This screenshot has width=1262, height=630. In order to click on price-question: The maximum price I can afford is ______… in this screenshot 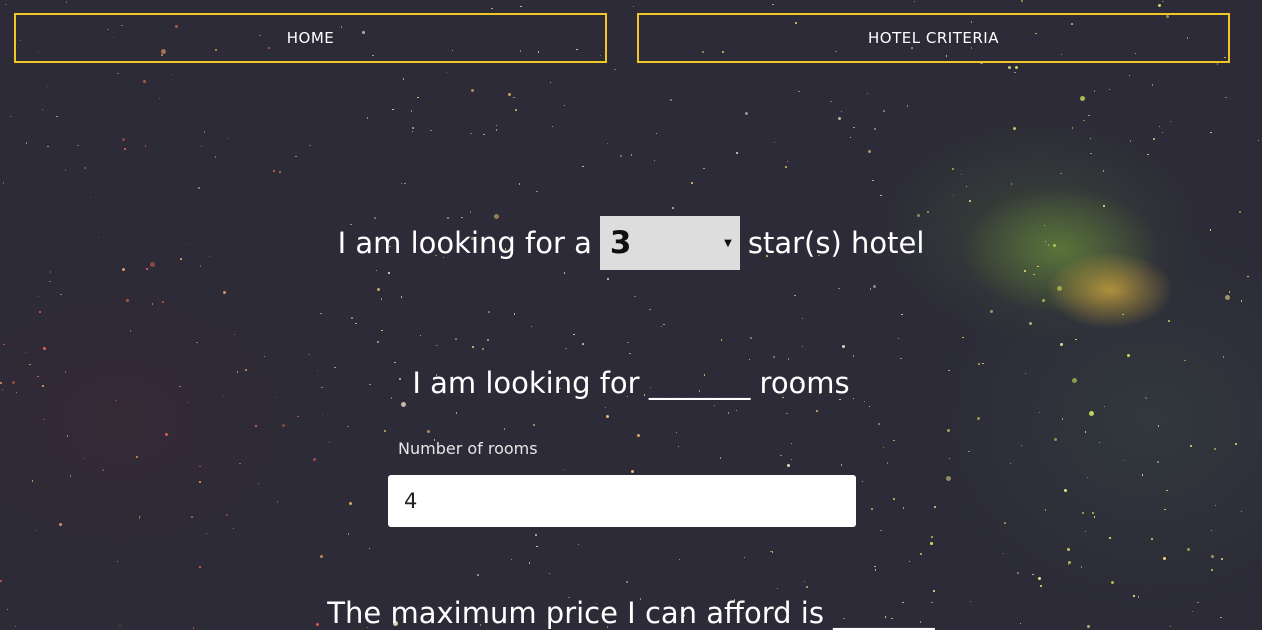, I will do `click(631, 613)`.